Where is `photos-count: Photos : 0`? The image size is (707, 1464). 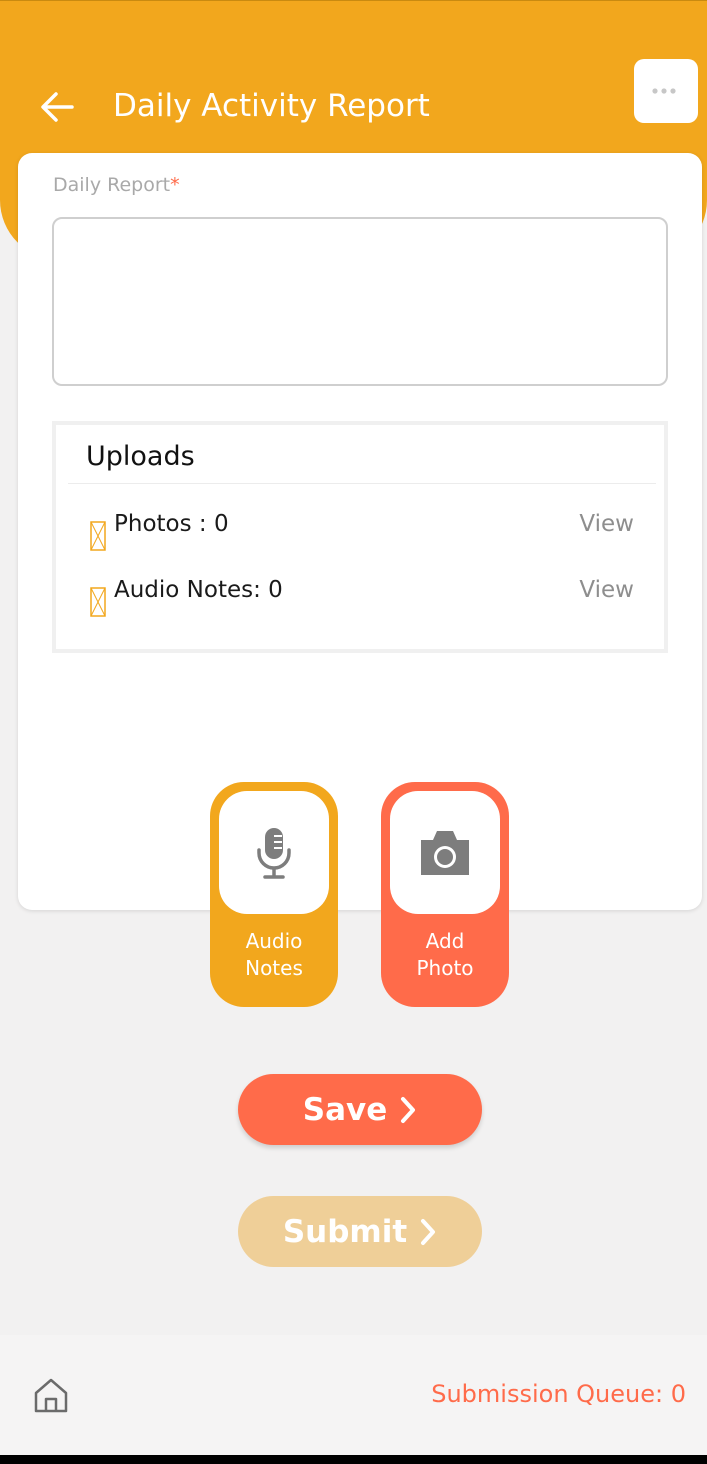
photos-count: Photos : 0 is located at coordinates (171, 524).